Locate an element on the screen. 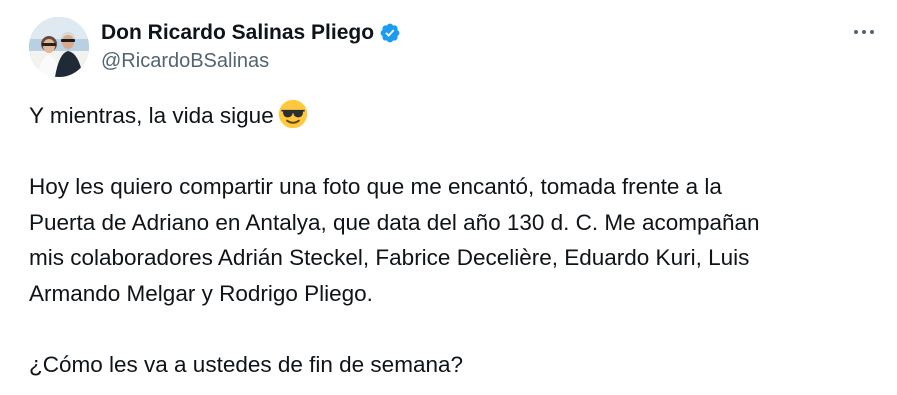  tweet-text-line-5: Armando Melgar y Rodrigo Pliego. is located at coordinates (201, 293).